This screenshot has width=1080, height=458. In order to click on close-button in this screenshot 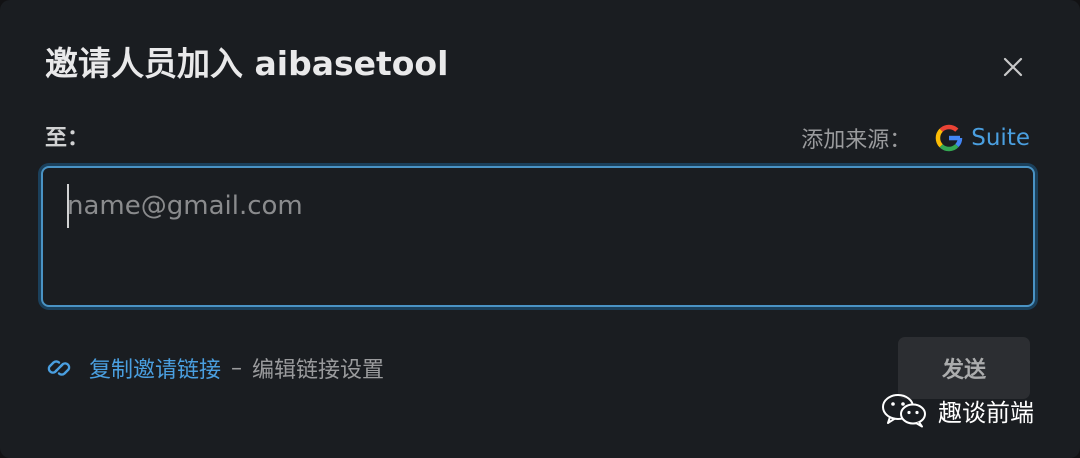, I will do `click(1013, 67)`.